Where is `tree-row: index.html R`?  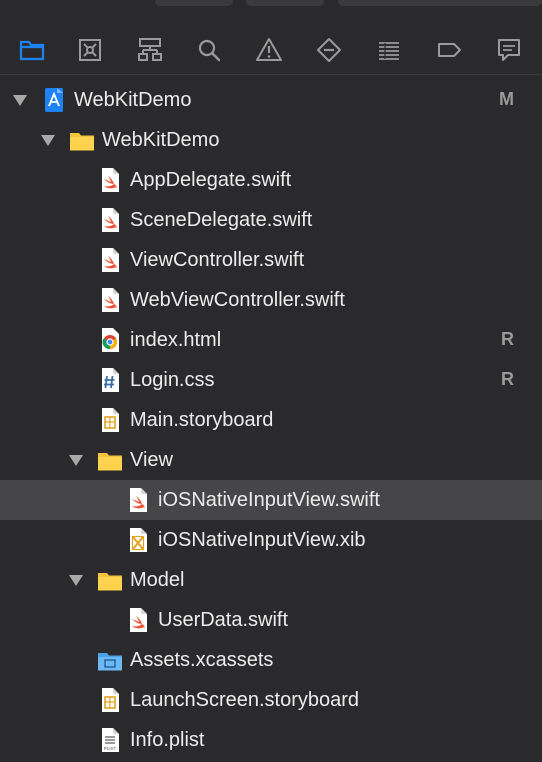
tree-row: index.html R is located at coordinates (271, 340).